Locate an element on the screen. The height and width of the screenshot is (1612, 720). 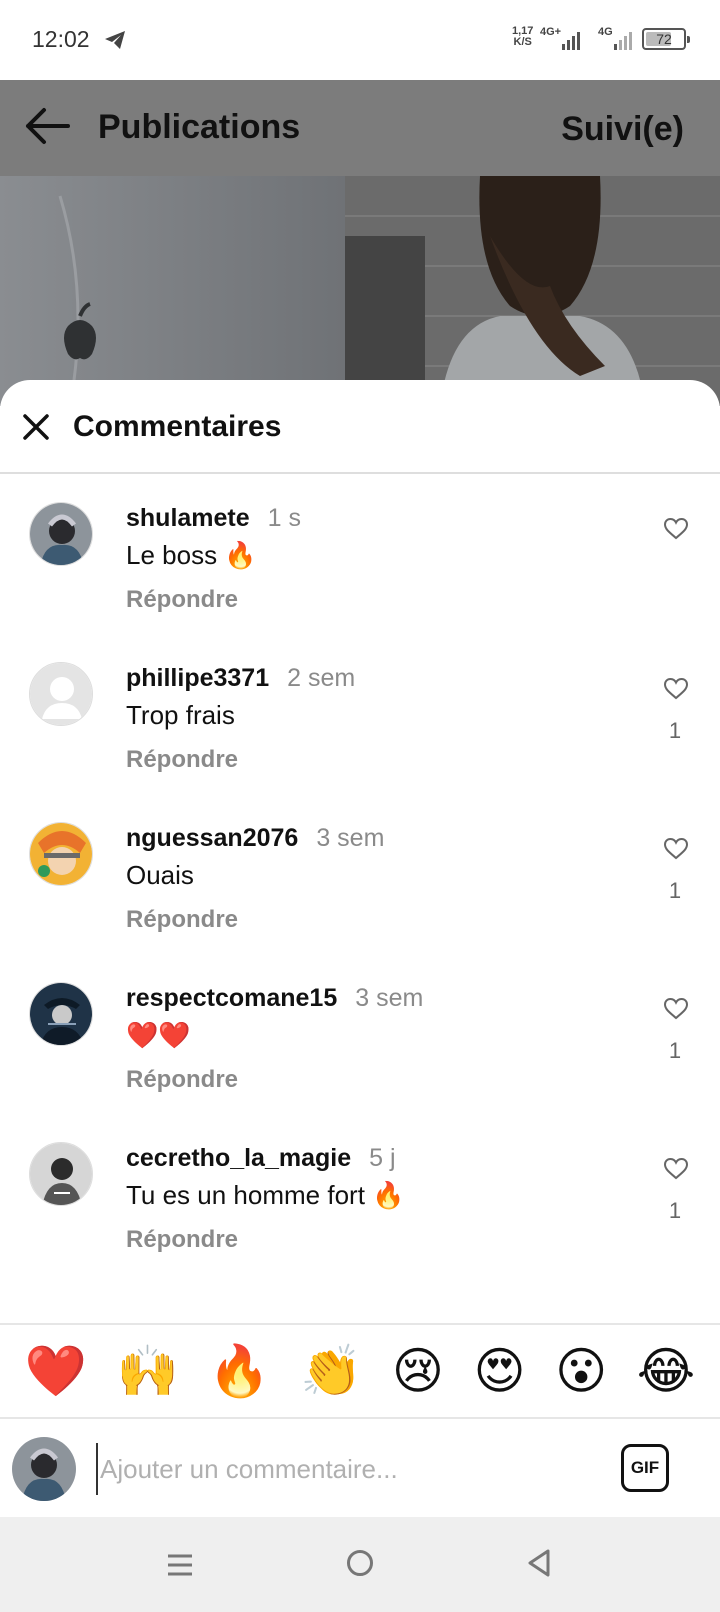
navigation-bar is located at coordinates (360, 1564).